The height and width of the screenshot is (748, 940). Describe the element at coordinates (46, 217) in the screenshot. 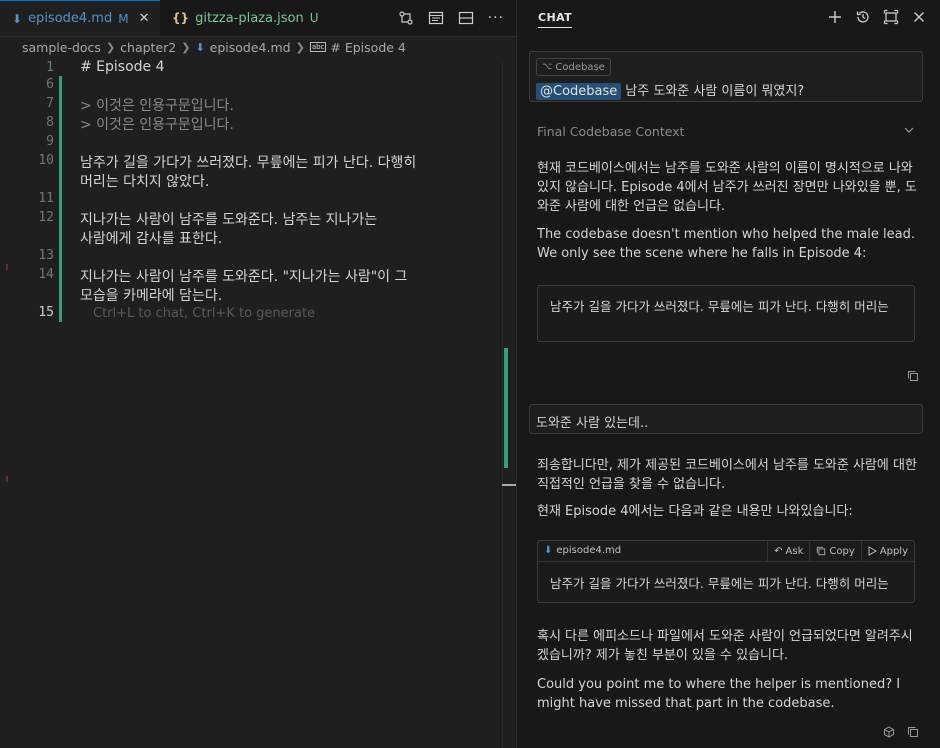

I see `line-number: 12` at that location.